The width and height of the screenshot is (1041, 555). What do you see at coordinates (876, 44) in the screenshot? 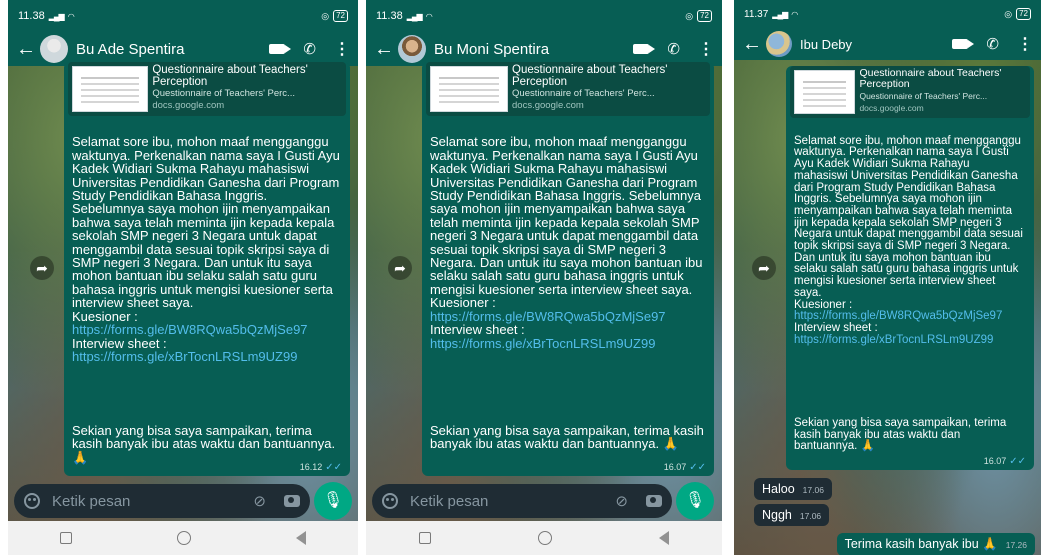
I see `contact-name: Ibu Deby` at bounding box center [876, 44].